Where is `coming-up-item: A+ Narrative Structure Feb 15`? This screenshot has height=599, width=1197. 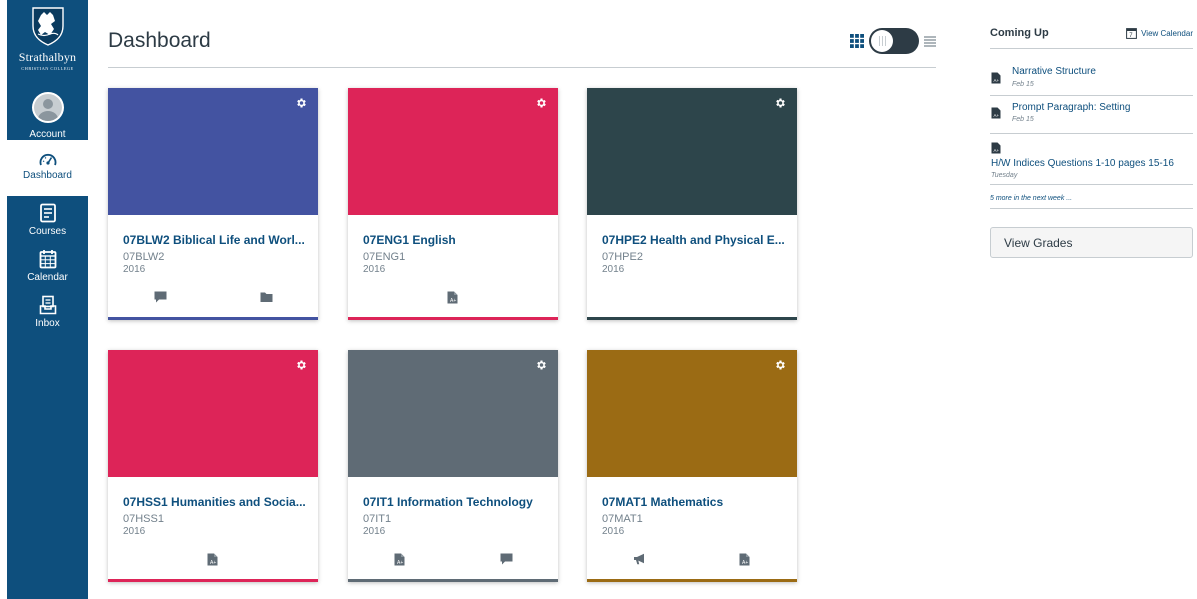
coming-up-item: A+ Narrative Structure Feb 15 is located at coordinates (1091, 76).